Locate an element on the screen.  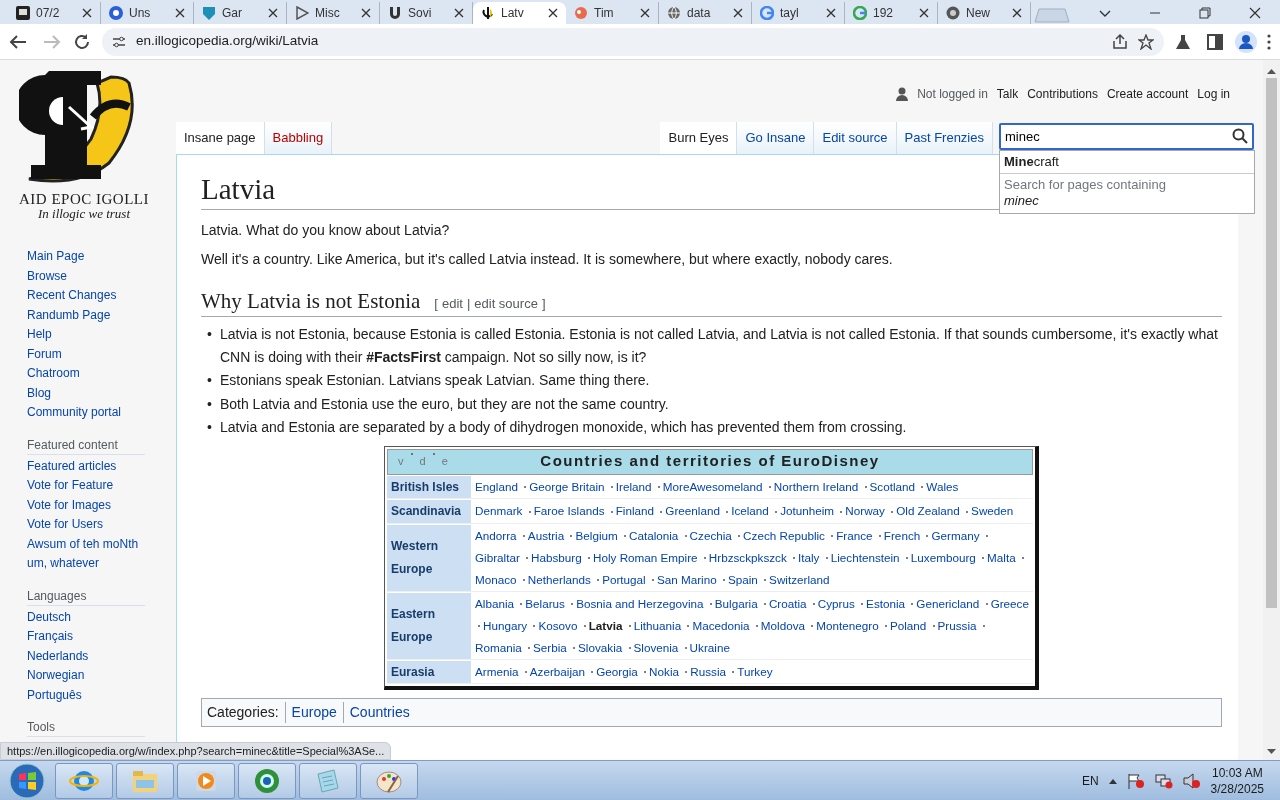
sidebar-link: Featured articles is located at coordinates (101, 466).